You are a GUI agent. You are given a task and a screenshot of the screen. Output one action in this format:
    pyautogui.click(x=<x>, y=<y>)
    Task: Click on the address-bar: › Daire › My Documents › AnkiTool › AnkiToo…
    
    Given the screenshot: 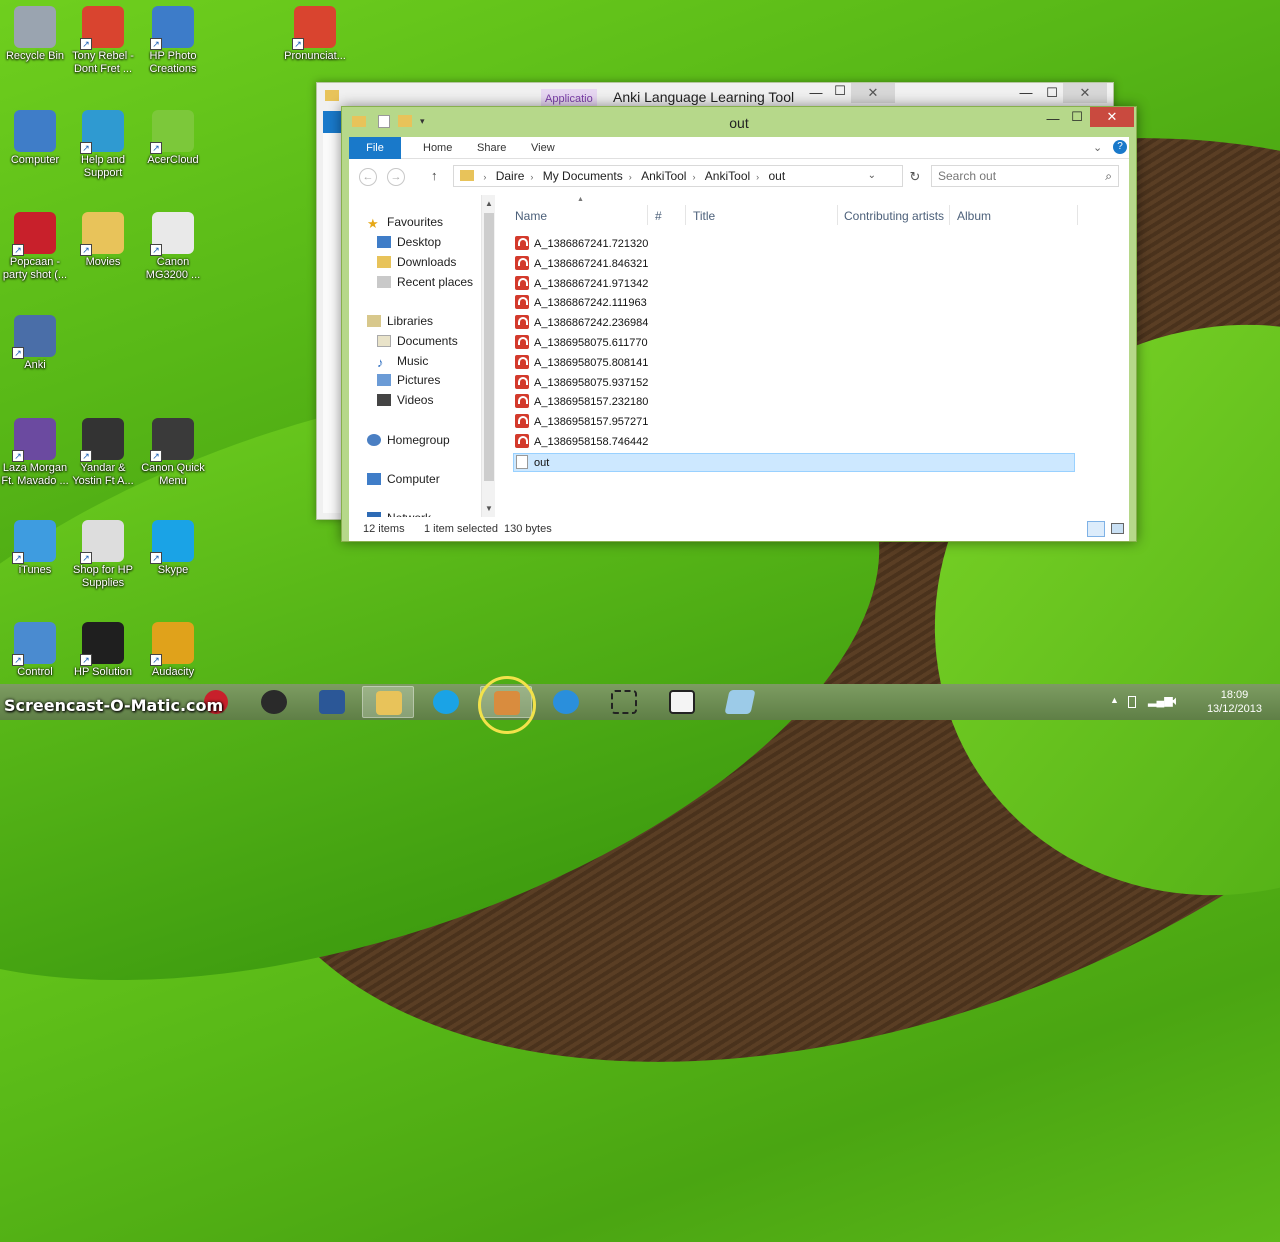 What is the action you would take?
    pyautogui.click(x=678, y=176)
    